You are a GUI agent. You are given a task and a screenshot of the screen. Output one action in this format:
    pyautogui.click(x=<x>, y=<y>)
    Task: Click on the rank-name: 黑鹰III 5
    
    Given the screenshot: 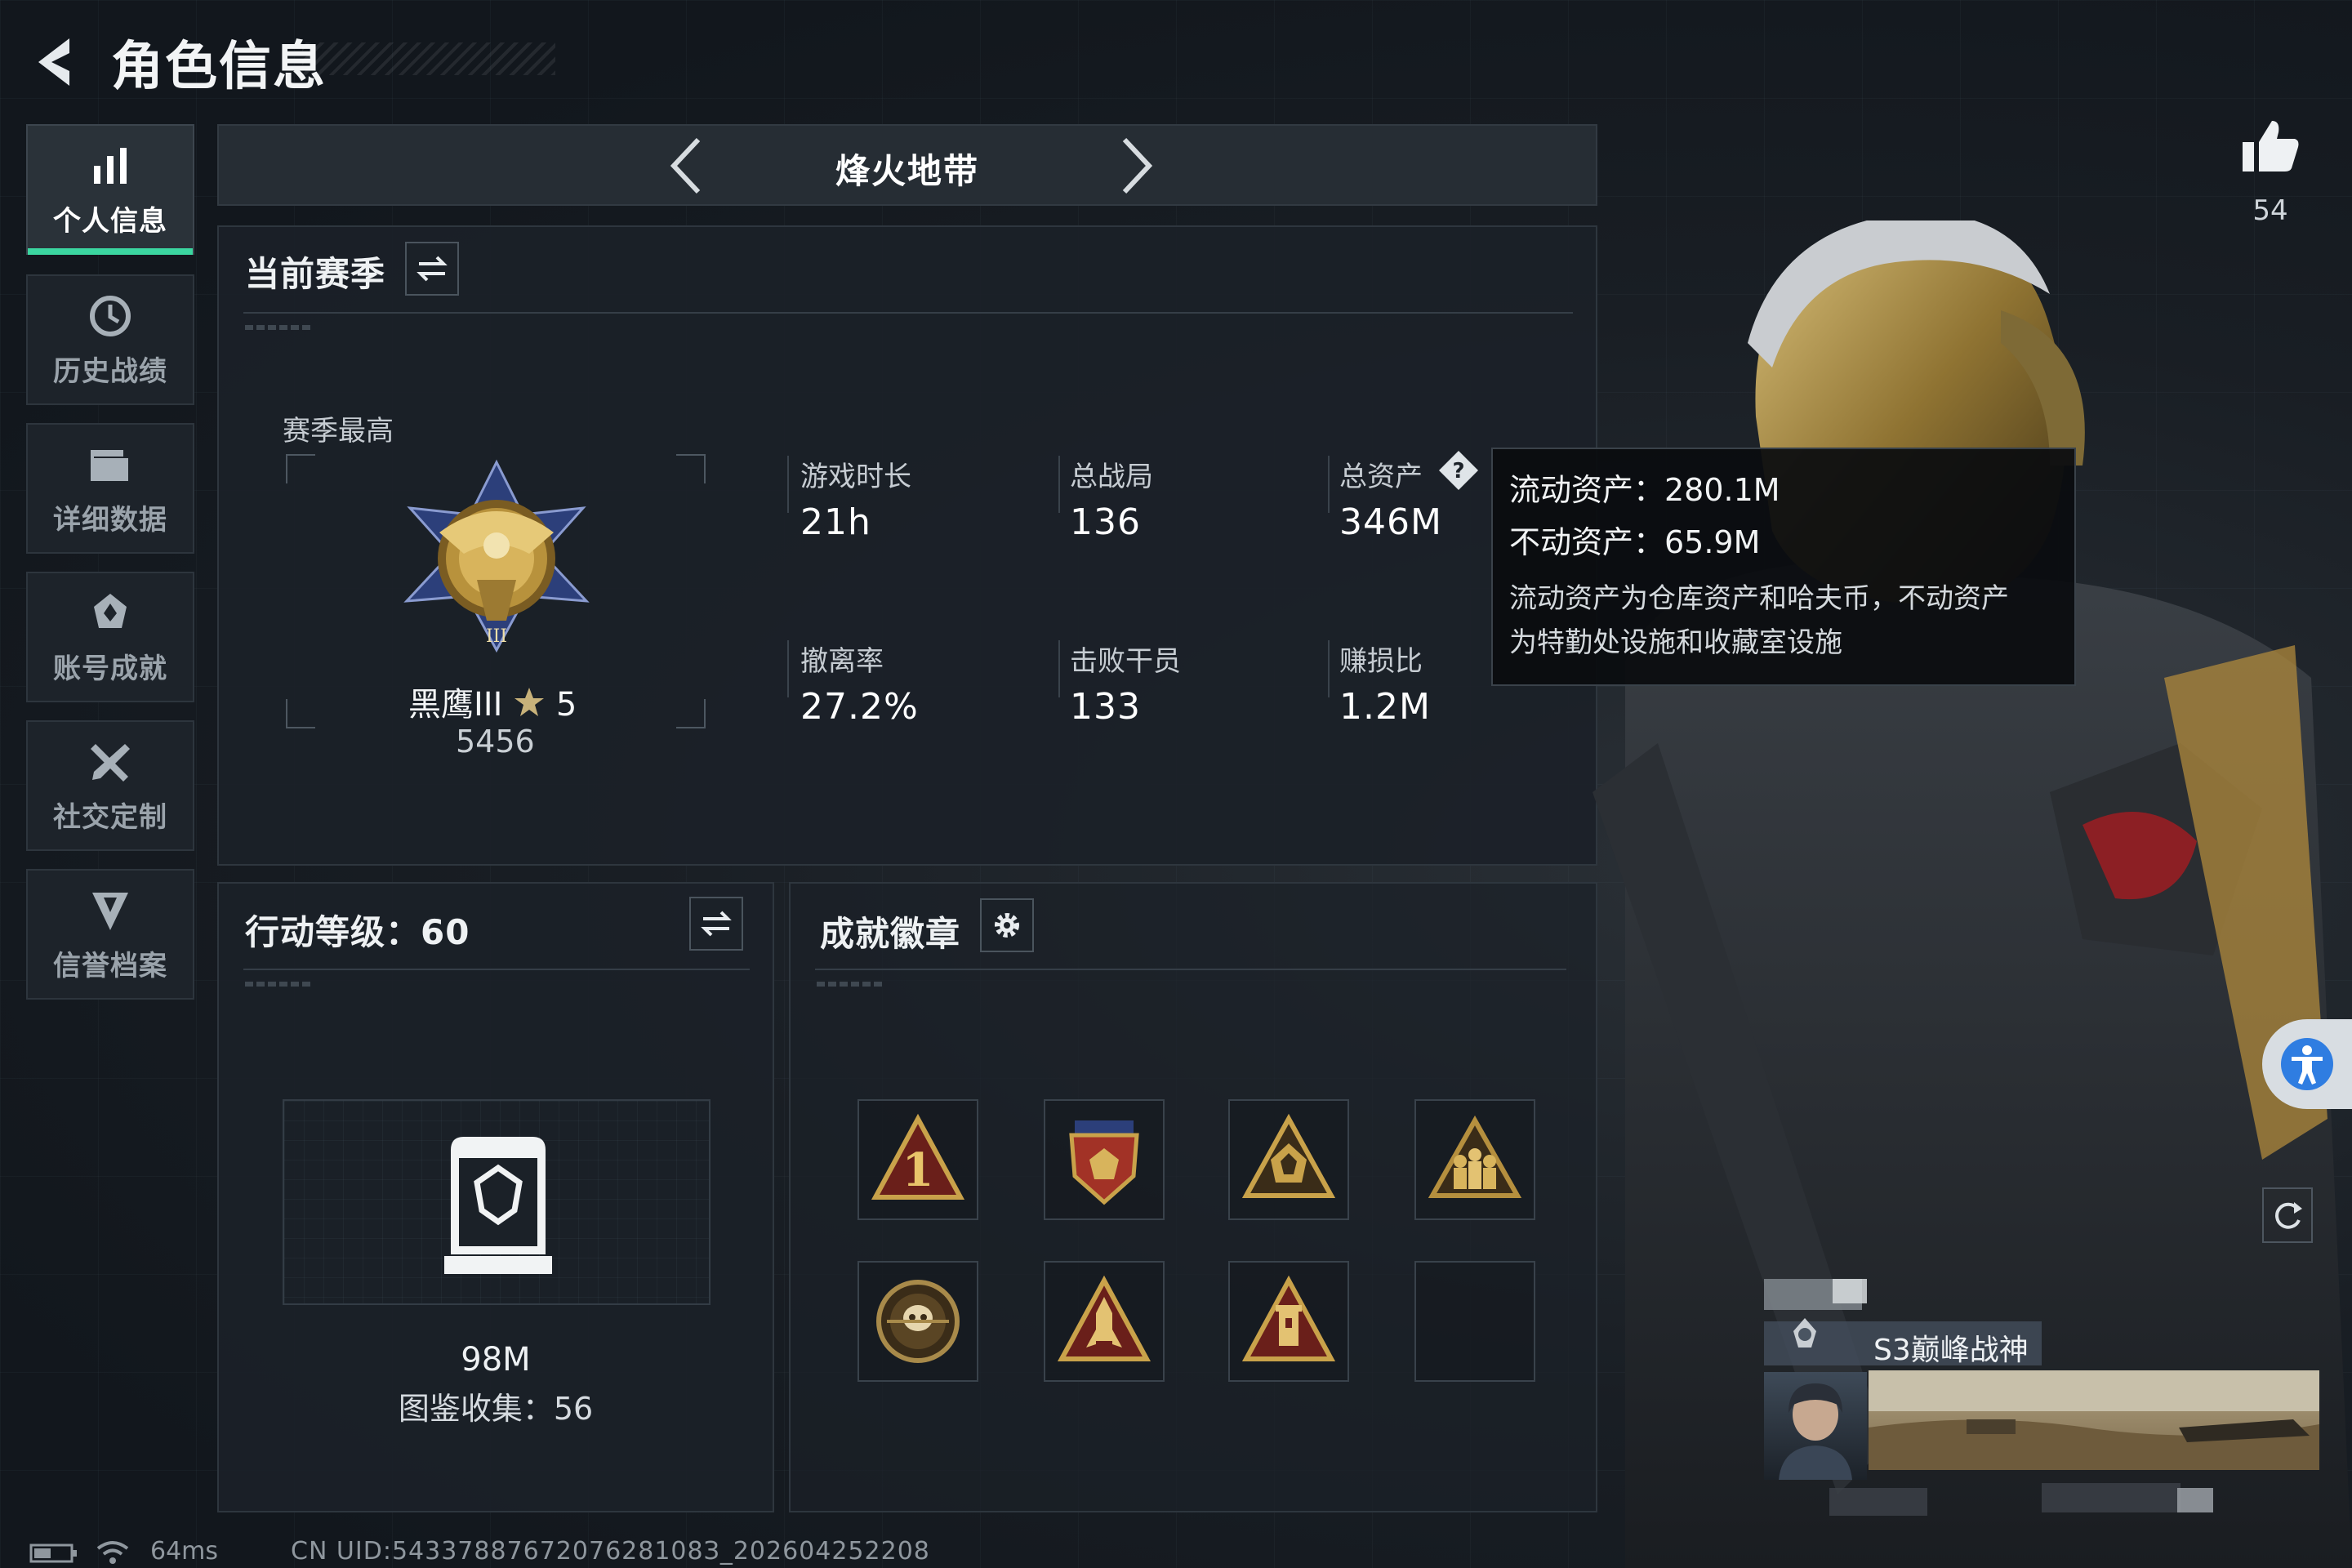 What is the action you would take?
    pyautogui.click(x=492, y=701)
    